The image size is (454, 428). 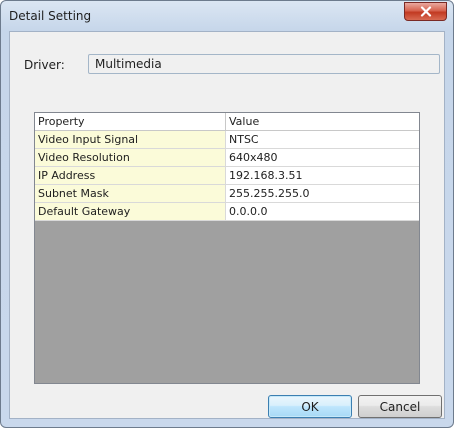 I want to click on driver-value: Multimedia, so click(x=128, y=64).